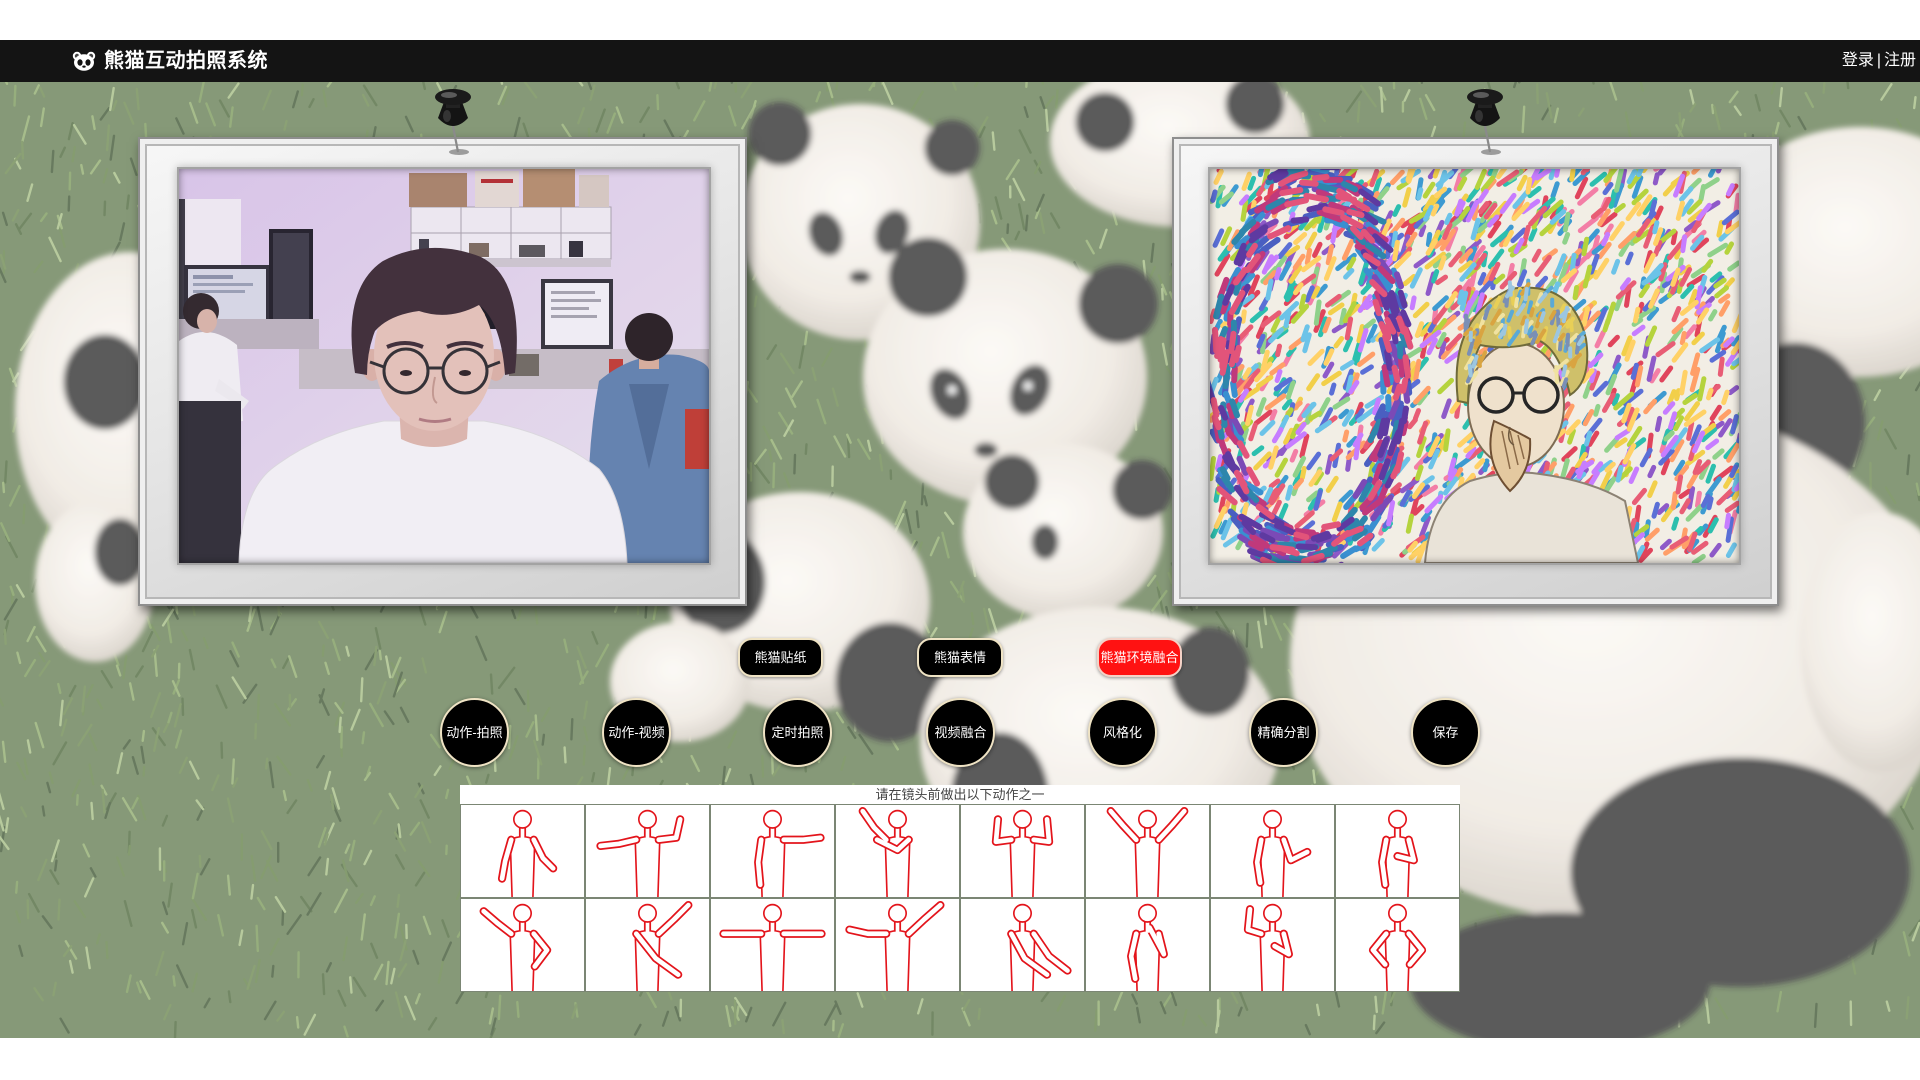 The width and height of the screenshot is (1920, 1080). What do you see at coordinates (960, 794) in the screenshot?
I see `pose-panel-title: 请在镜头前做出以下动作之一` at bounding box center [960, 794].